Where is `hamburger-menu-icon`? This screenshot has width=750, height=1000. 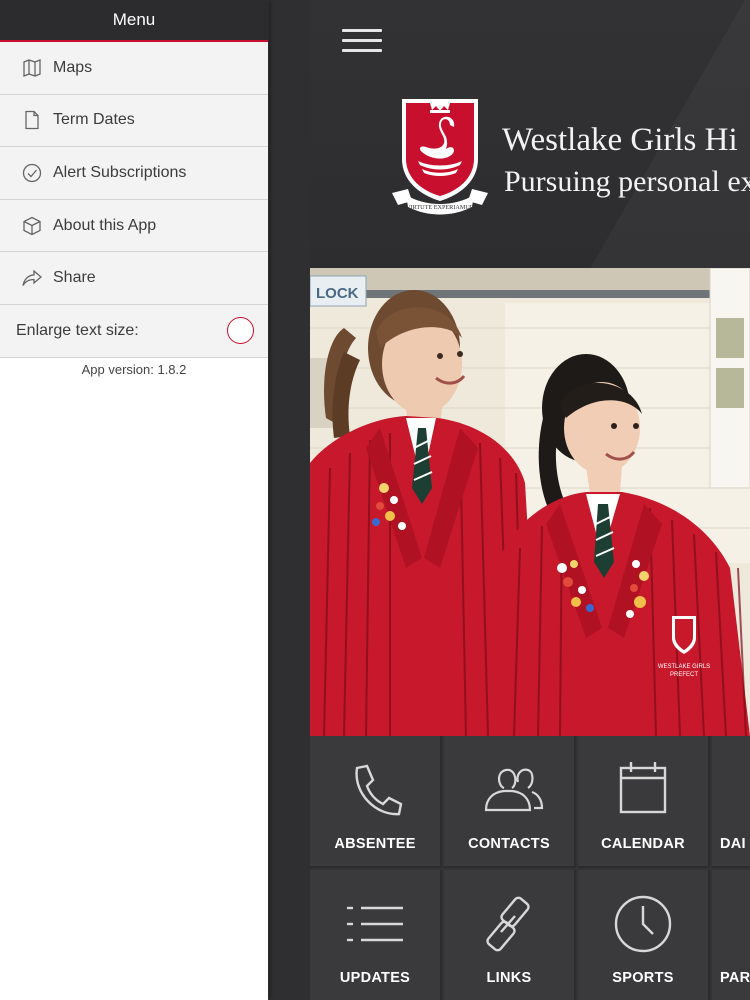
hamburger-menu-icon is located at coordinates (362, 41).